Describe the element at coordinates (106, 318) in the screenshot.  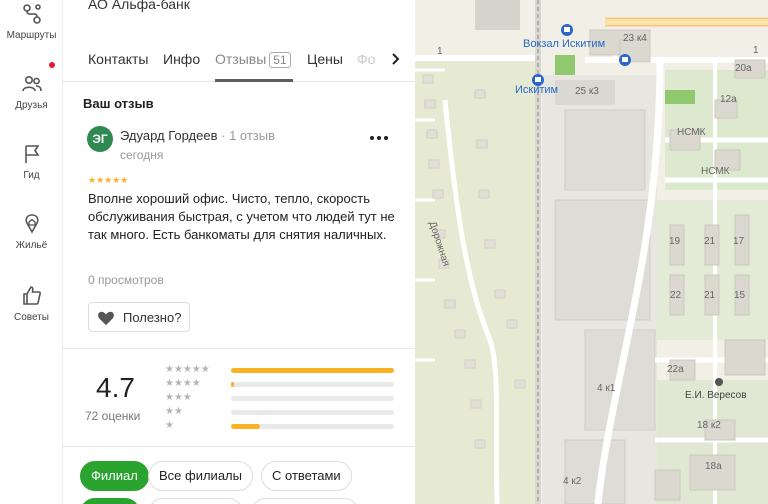
I see `heart-icon` at that location.